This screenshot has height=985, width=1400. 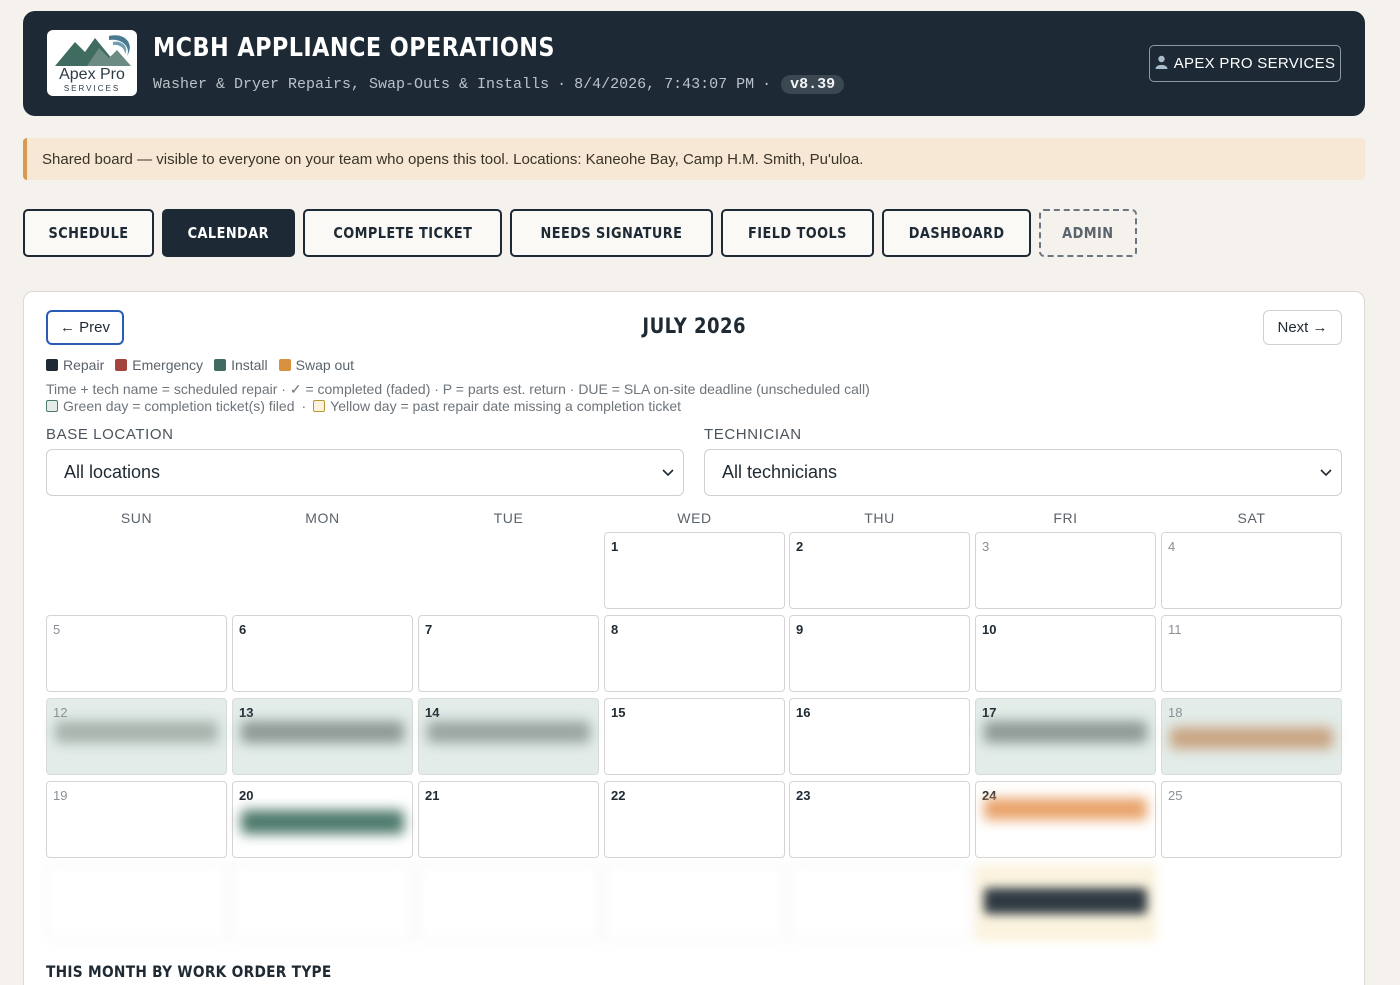 I want to click on calendar-day: 11, so click(x=1251, y=653).